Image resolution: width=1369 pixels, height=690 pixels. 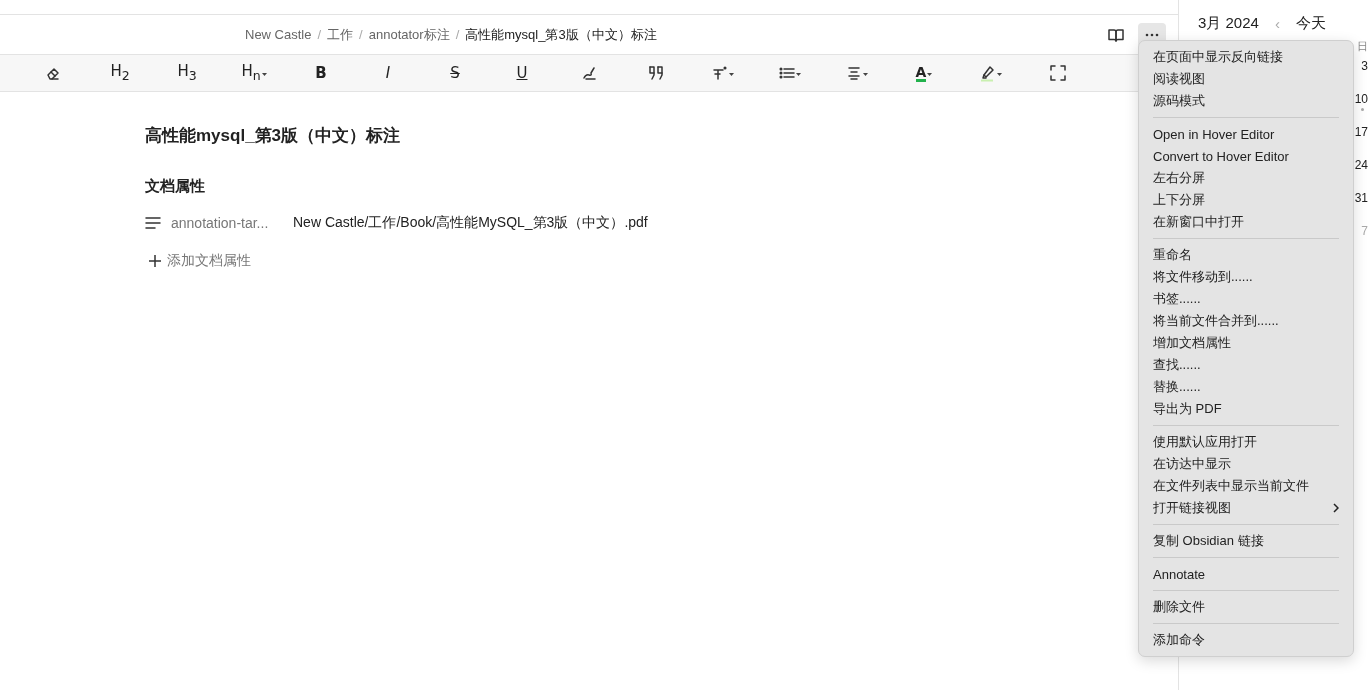 What do you see at coordinates (209, 261) in the screenshot?
I see `add-property-label: 添加文档属性` at bounding box center [209, 261].